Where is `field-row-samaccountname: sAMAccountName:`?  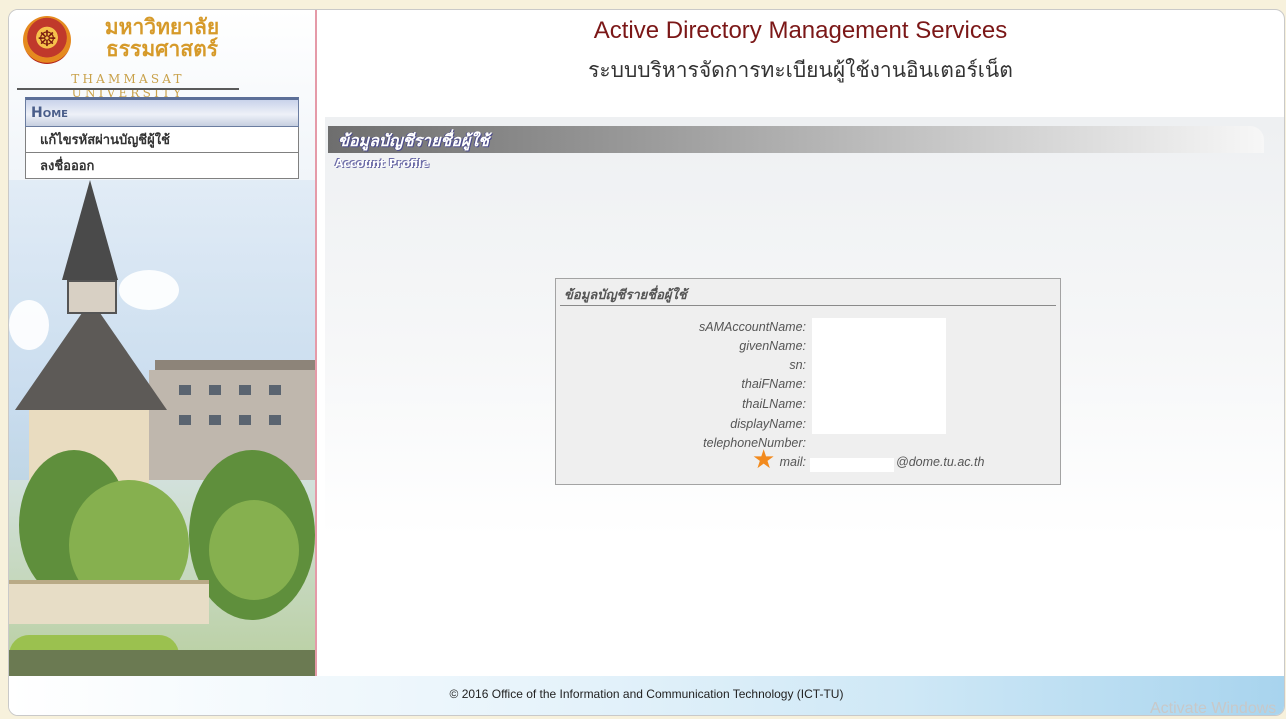 field-row-samaccountname: sAMAccountName: is located at coordinates (808, 329).